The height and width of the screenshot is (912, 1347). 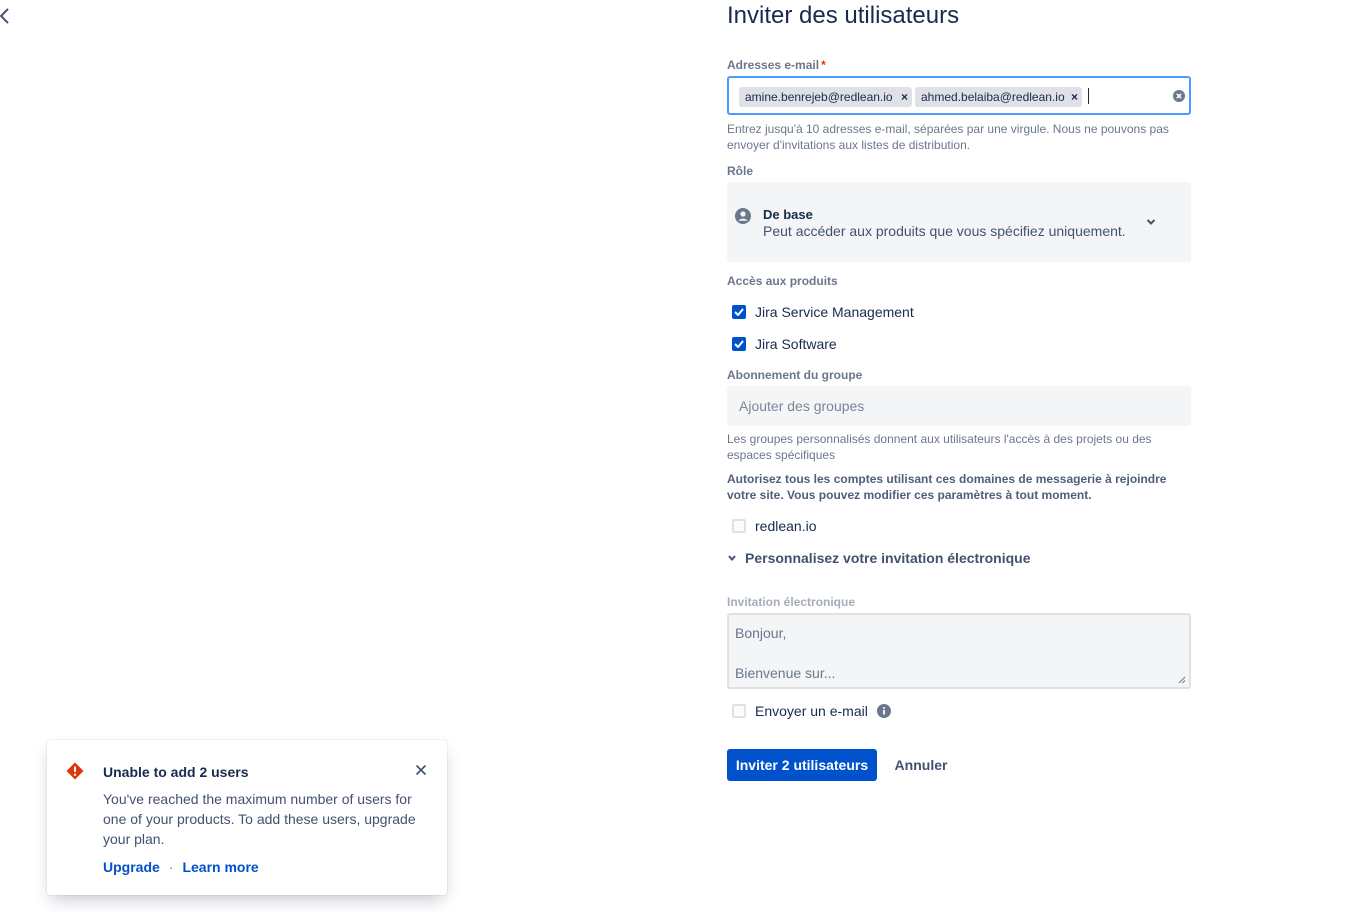 I want to click on groups-input: Ajouter des groupes, so click(x=959, y=406).